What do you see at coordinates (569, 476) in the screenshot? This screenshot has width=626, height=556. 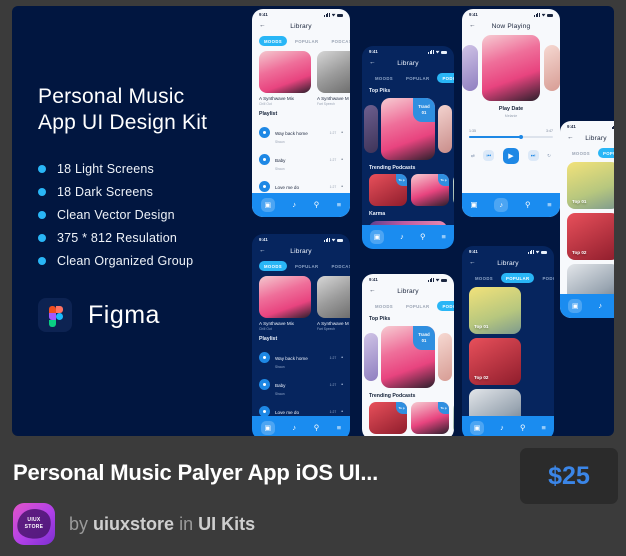 I see `price-badge: $25` at bounding box center [569, 476].